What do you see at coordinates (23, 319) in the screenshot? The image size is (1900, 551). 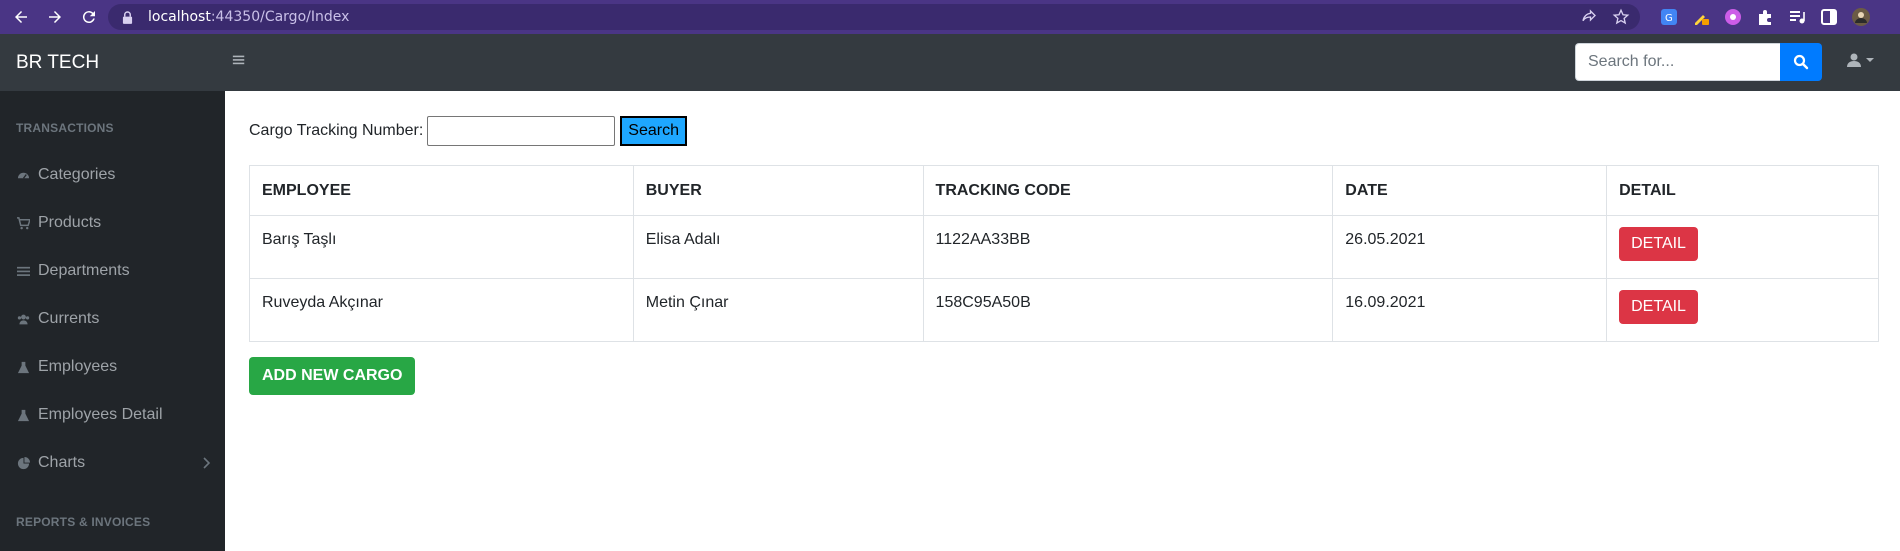 I see `users-icon` at bounding box center [23, 319].